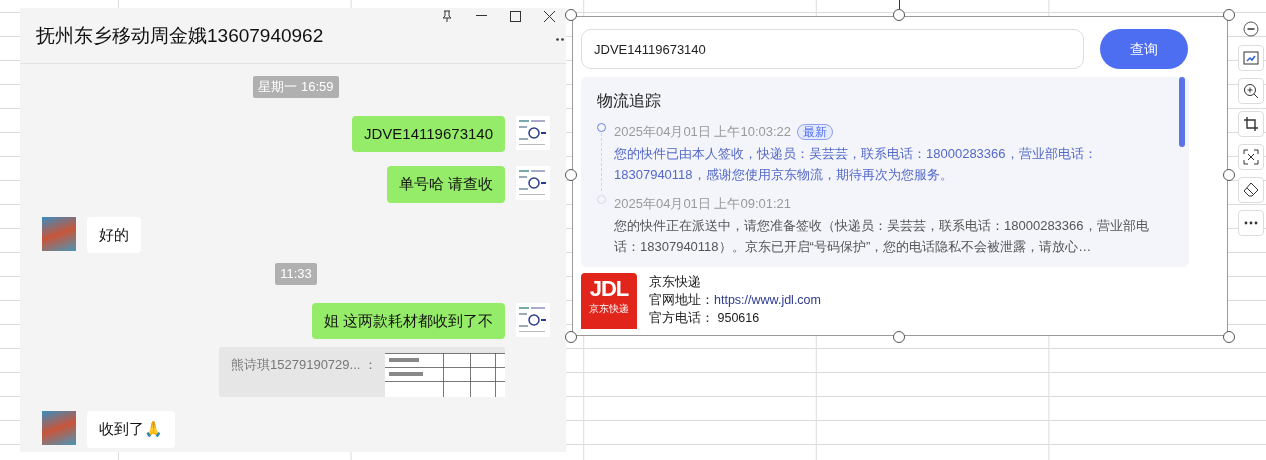  I want to click on event-time: 2025年04月01日 上午10:03:22, so click(703, 131).